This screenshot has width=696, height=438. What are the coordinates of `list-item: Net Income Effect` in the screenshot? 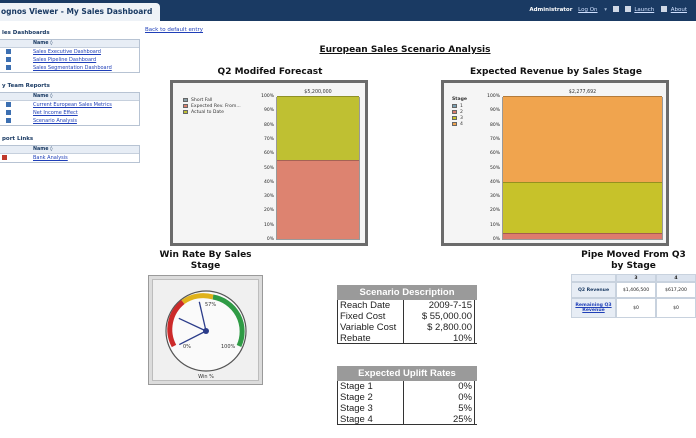 It's located at (69, 113).